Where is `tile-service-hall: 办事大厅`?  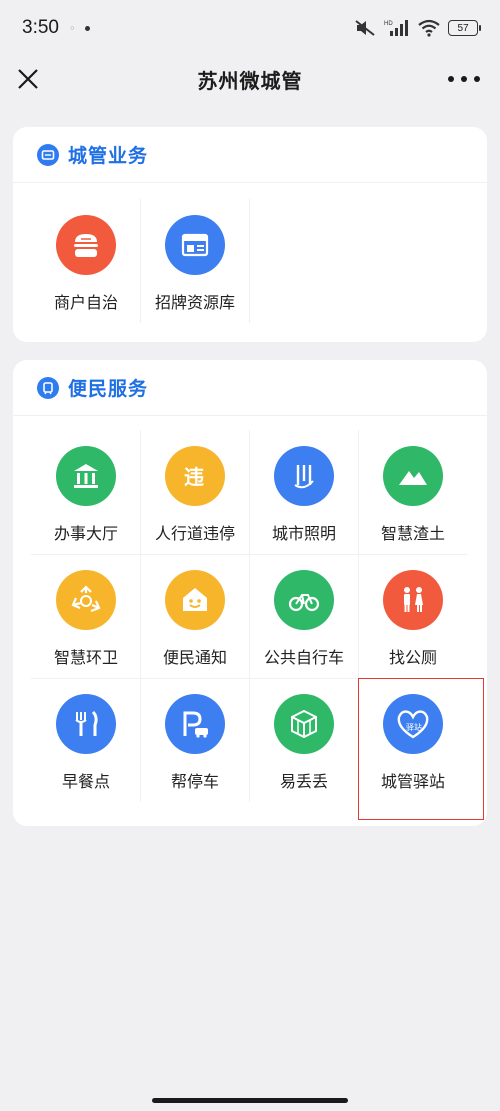
tile-service-hall: 办事大厅 is located at coordinates (86, 492).